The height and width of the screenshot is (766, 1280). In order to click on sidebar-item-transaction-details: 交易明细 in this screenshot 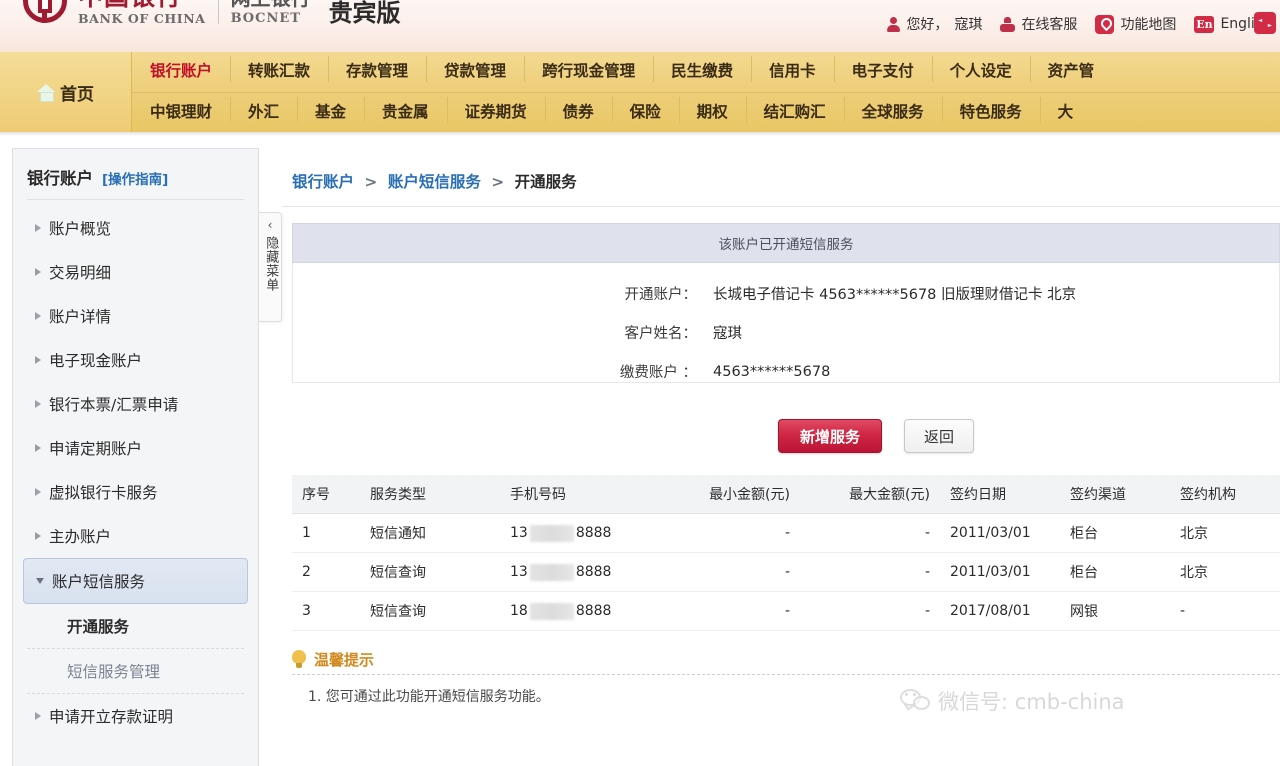, I will do `click(135, 272)`.